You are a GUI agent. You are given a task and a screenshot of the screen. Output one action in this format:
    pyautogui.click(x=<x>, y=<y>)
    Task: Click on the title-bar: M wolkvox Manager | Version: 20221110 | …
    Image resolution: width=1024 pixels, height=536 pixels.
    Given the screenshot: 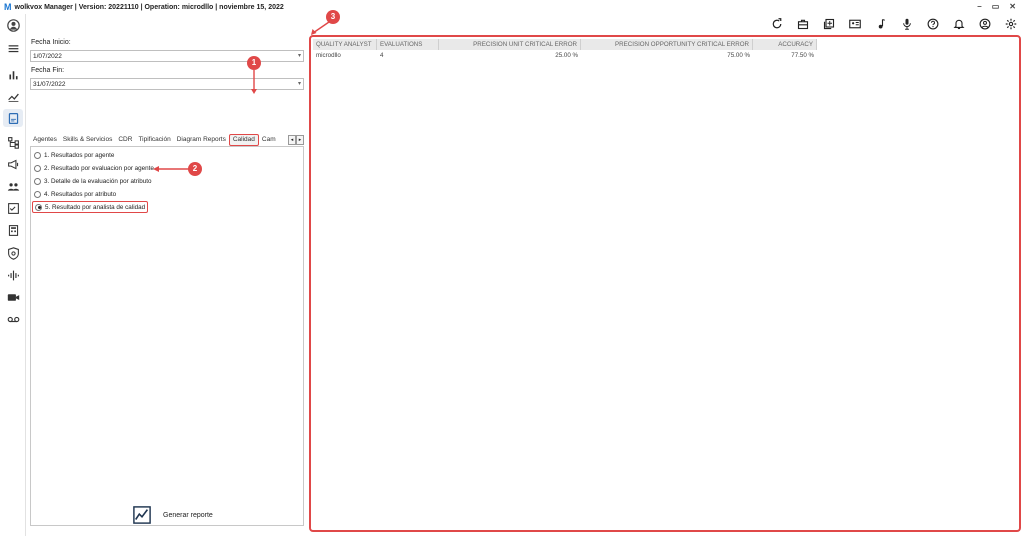 What is the action you would take?
    pyautogui.click(x=512, y=7)
    